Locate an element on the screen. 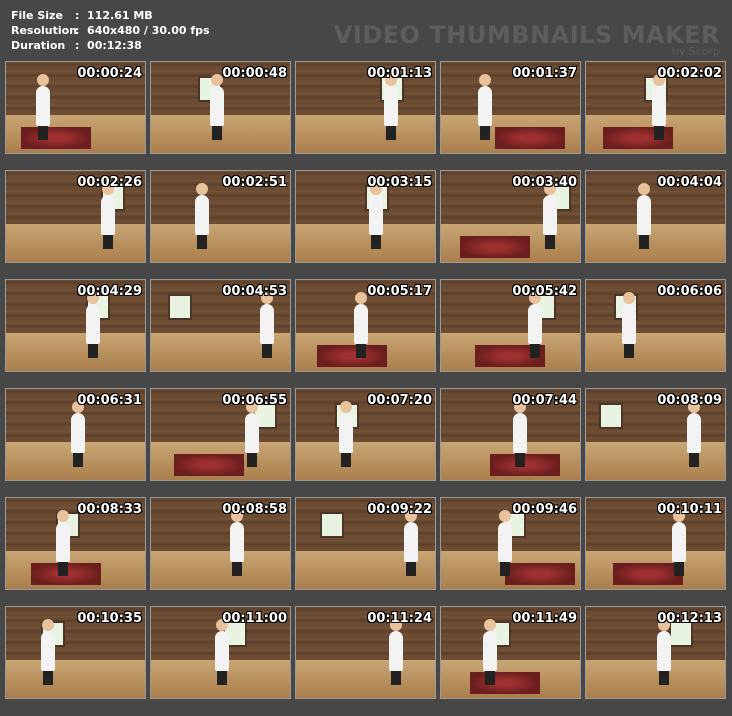  thumbnail-timestamp: 00:02:02 is located at coordinates (689, 73).